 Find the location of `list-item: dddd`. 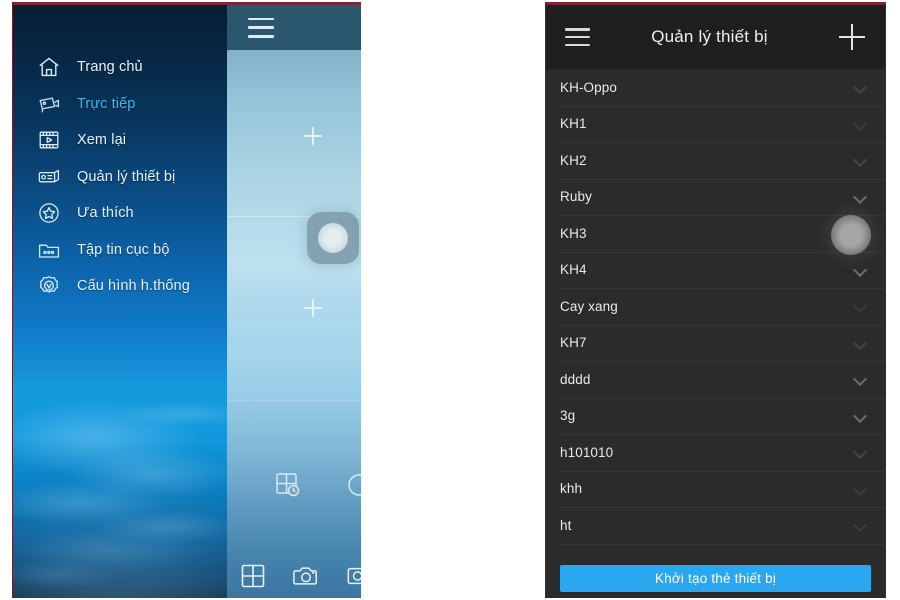

list-item: dddd is located at coordinates (715, 379).